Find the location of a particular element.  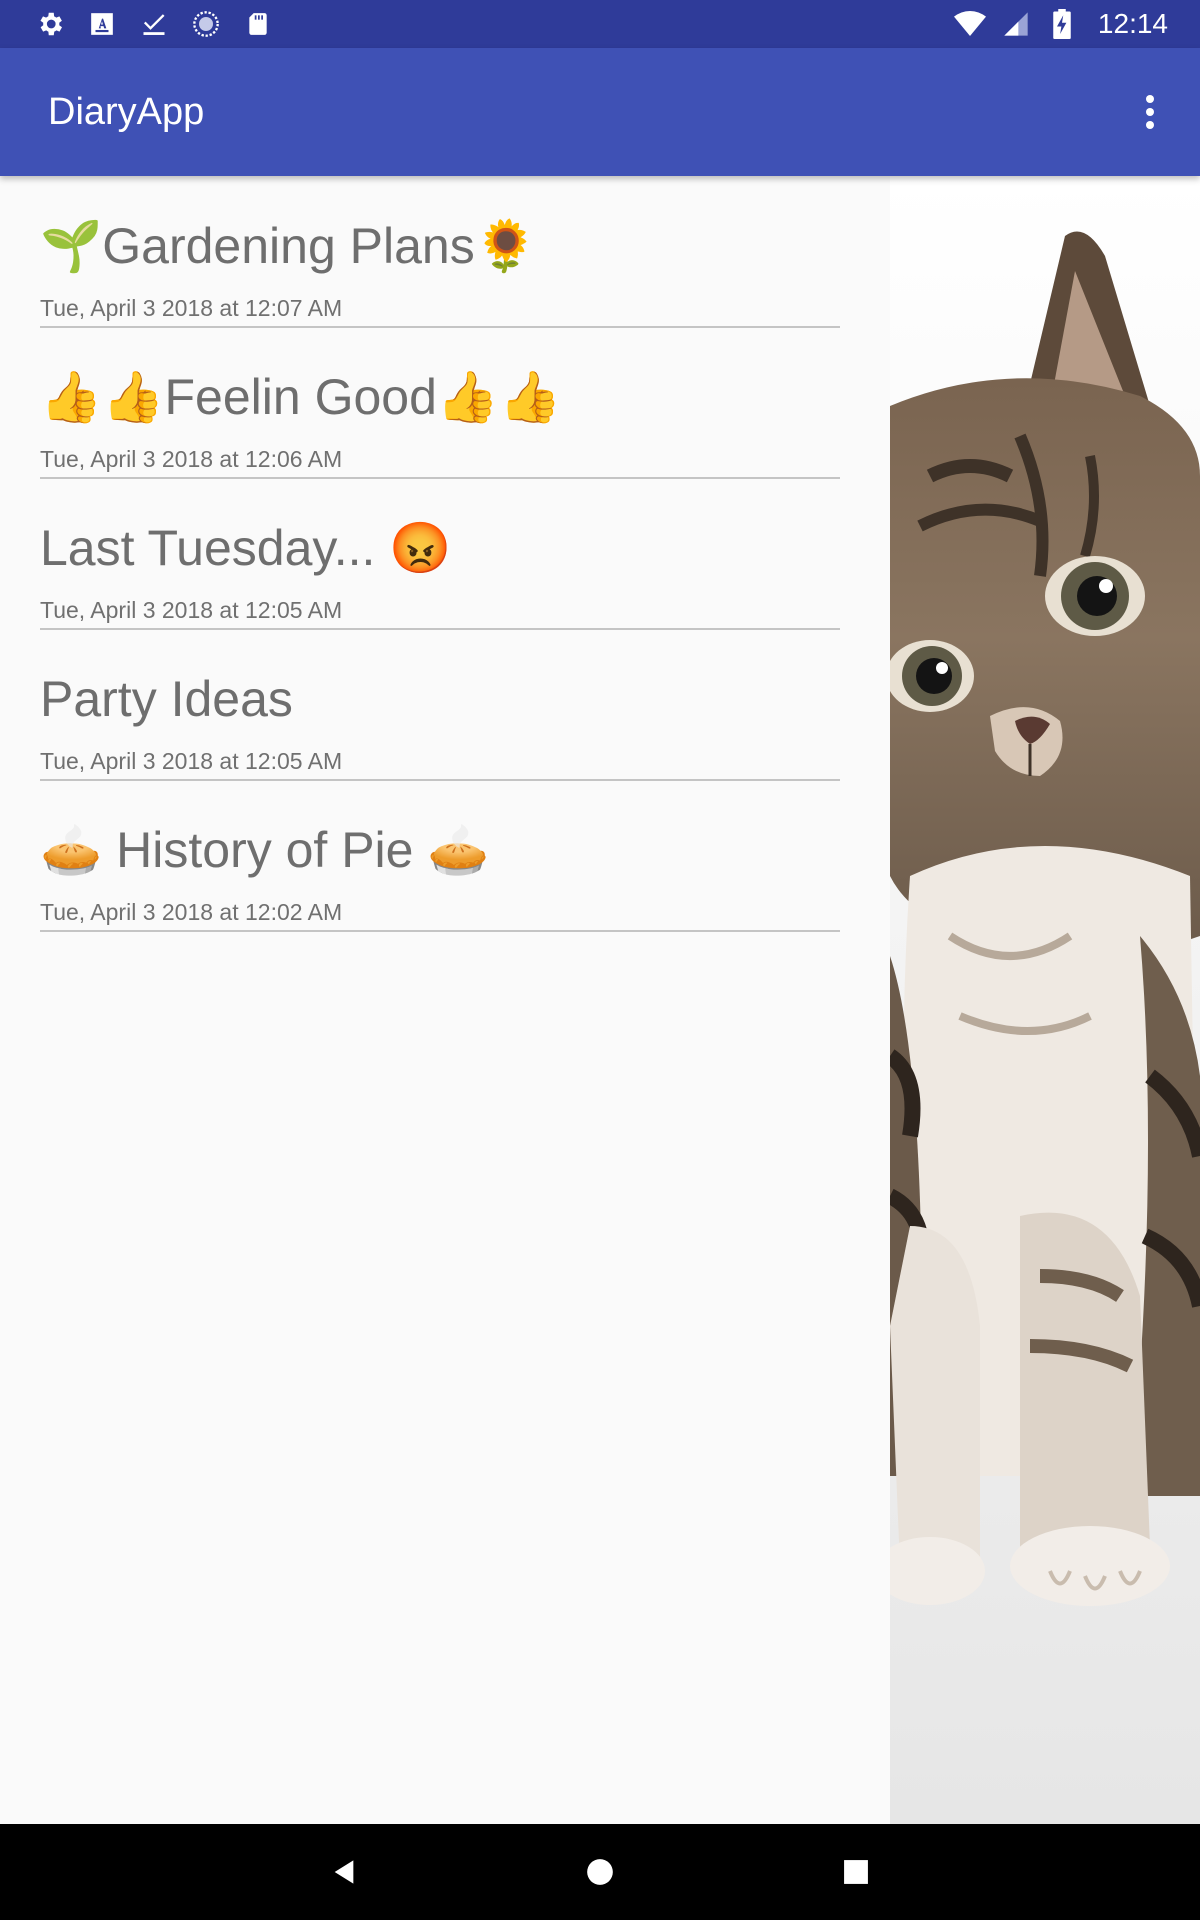

back-button is located at coordinates (344, 1872).